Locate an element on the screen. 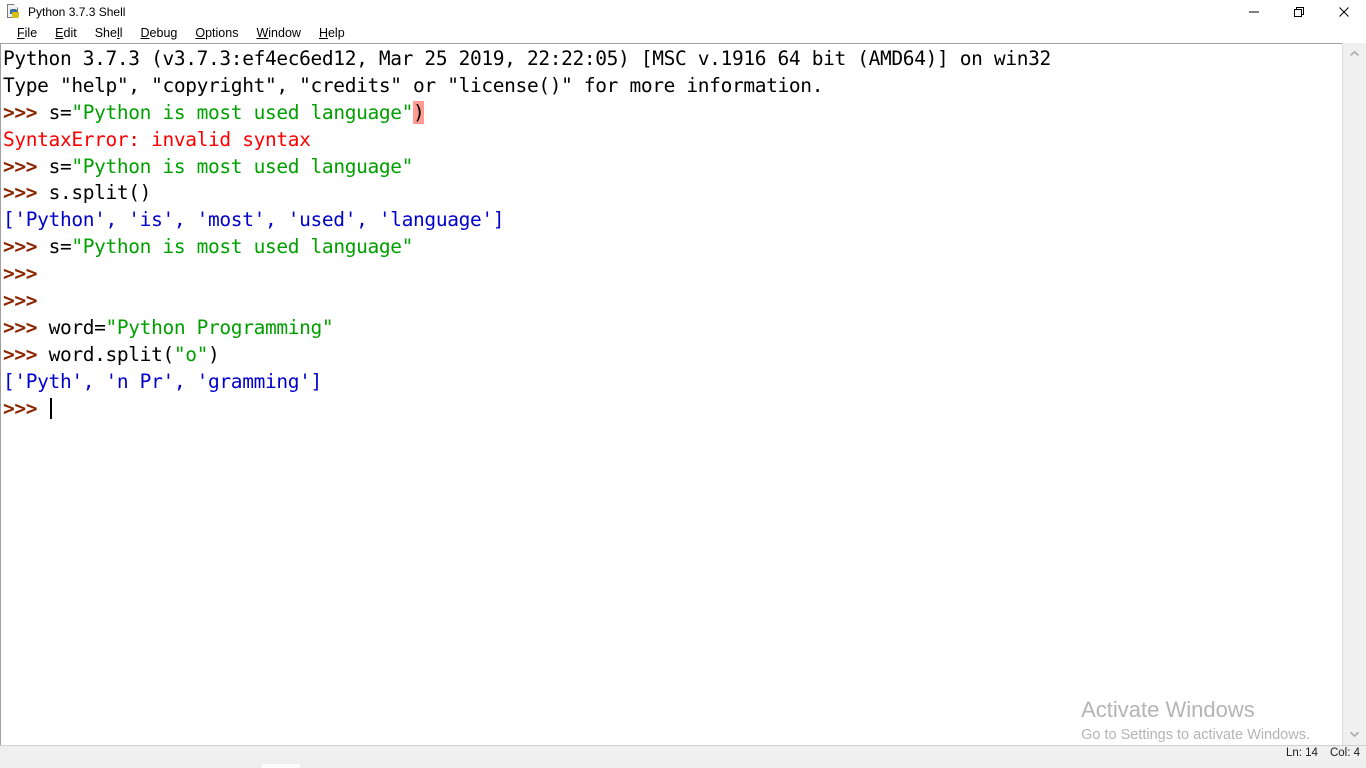 The width and height of the screenshot is (1366, 768). menu-item-edit: Edit is located at coordinates (66, 33).